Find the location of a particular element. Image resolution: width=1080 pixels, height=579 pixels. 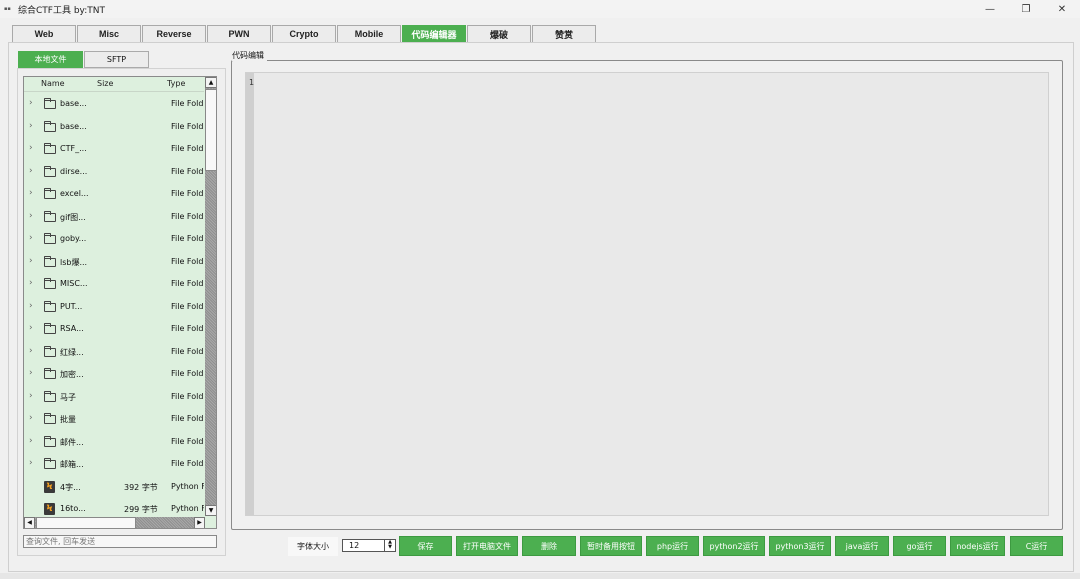

vertical-scrollbar: ▲ ▼ is located at coordinates (210, 296).